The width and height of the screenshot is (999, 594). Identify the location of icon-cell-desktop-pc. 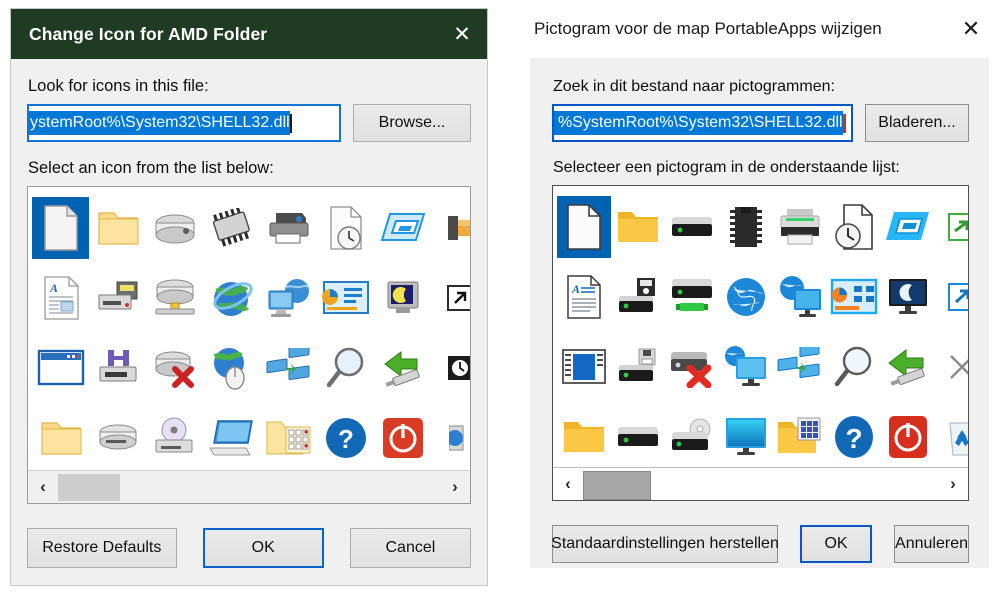
(231, 438).